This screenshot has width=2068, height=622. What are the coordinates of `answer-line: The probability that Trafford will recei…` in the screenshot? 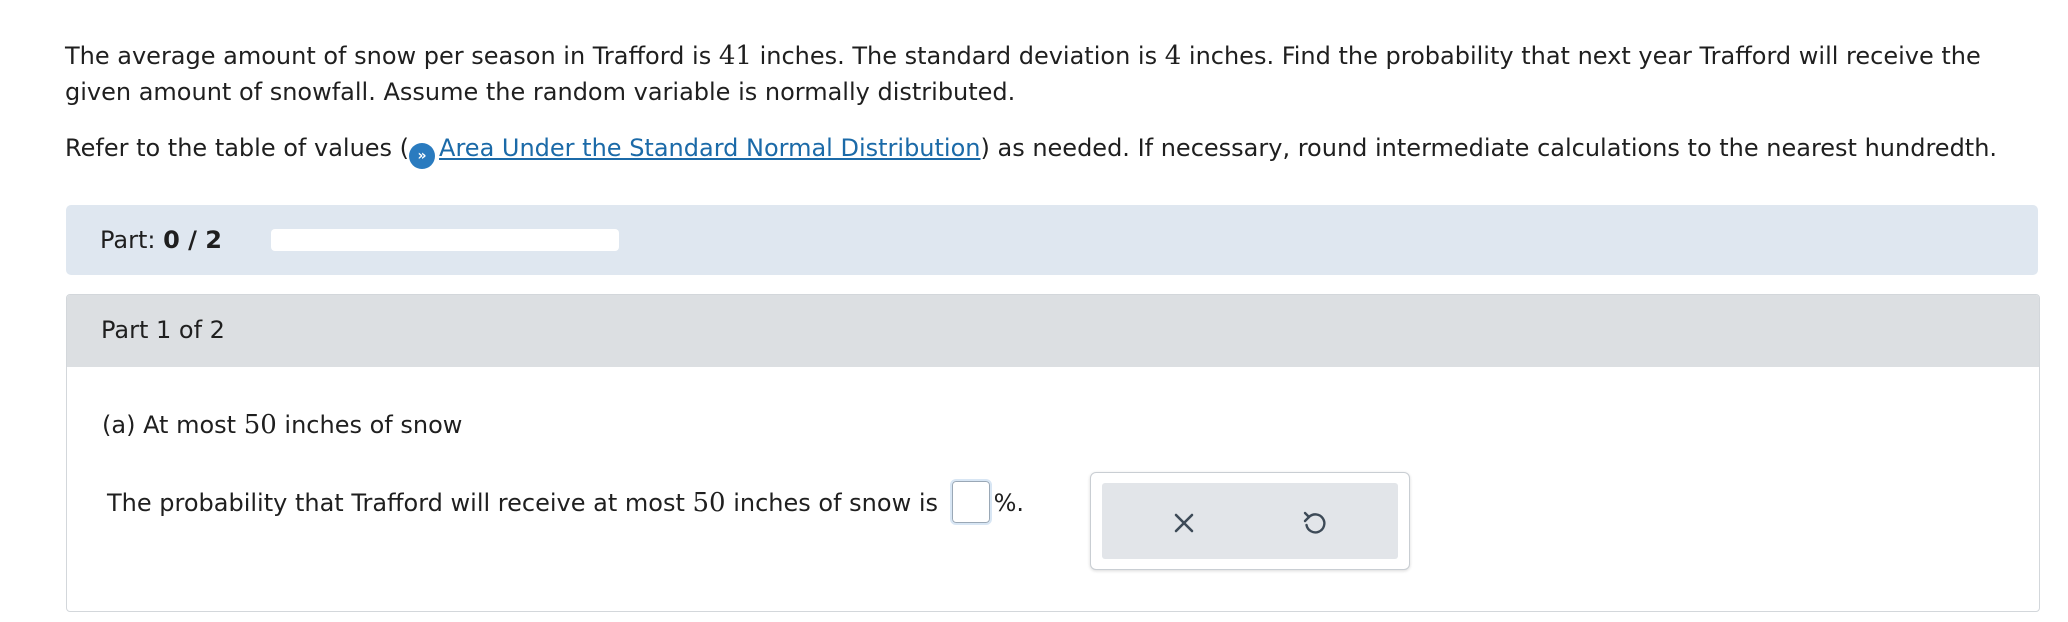 It's located at (566, 502).